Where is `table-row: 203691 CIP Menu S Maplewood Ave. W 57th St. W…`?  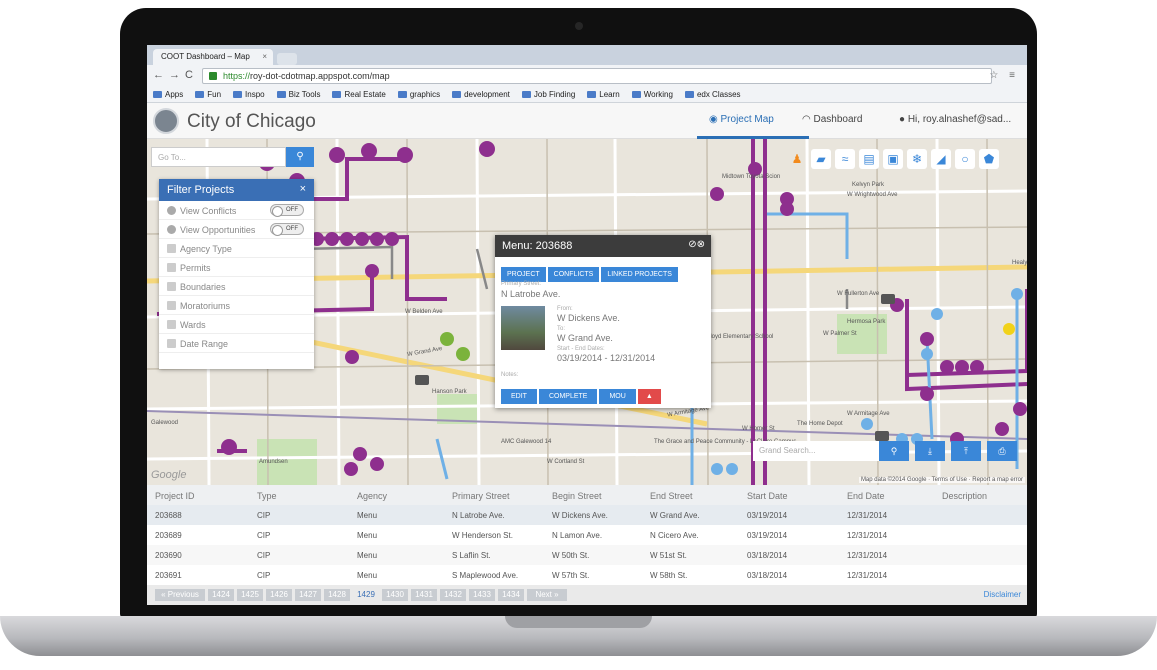 table-row: 203691 CIP Menu S Maplewood Ave. W 57th St. W… is located at coordinates (587, 575).